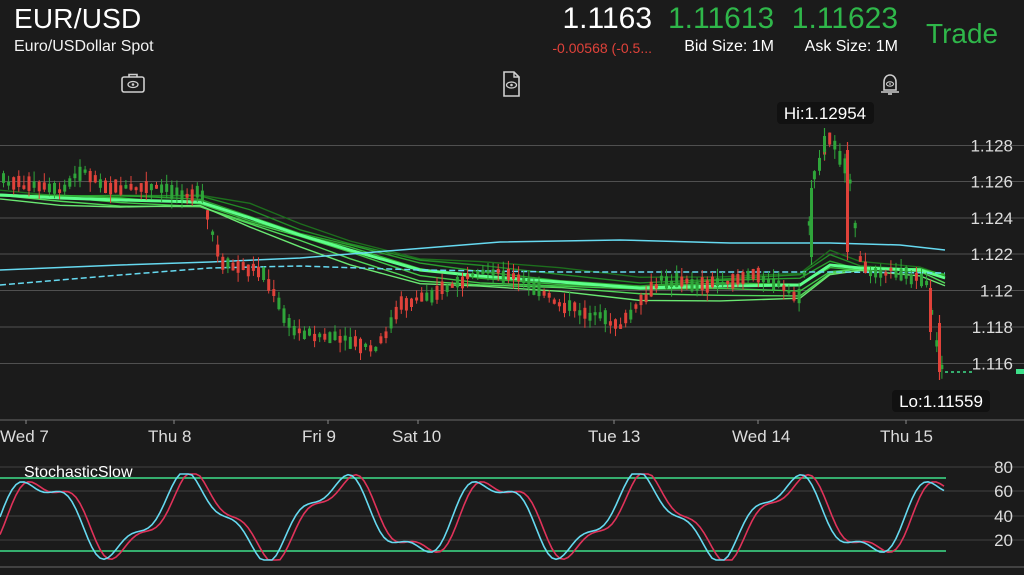 This screenshot has height=575, width=1024. Describe the element at coordinates (906, 436) in the screenshot. I see `x-tick-label: Thu 15` at that location.